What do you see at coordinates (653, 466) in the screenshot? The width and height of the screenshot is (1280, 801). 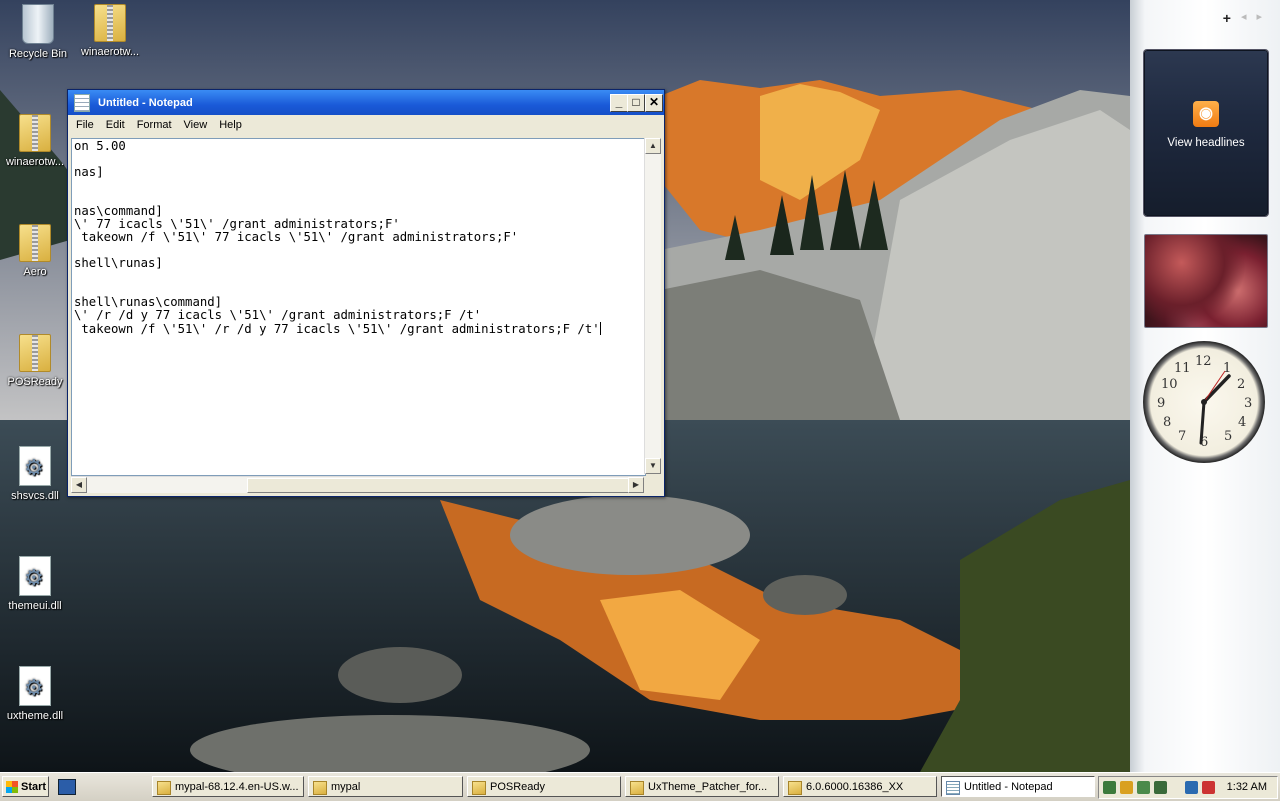 I see `scroll-down-arrow-icon: ▼` at bounding box center [653, 466].